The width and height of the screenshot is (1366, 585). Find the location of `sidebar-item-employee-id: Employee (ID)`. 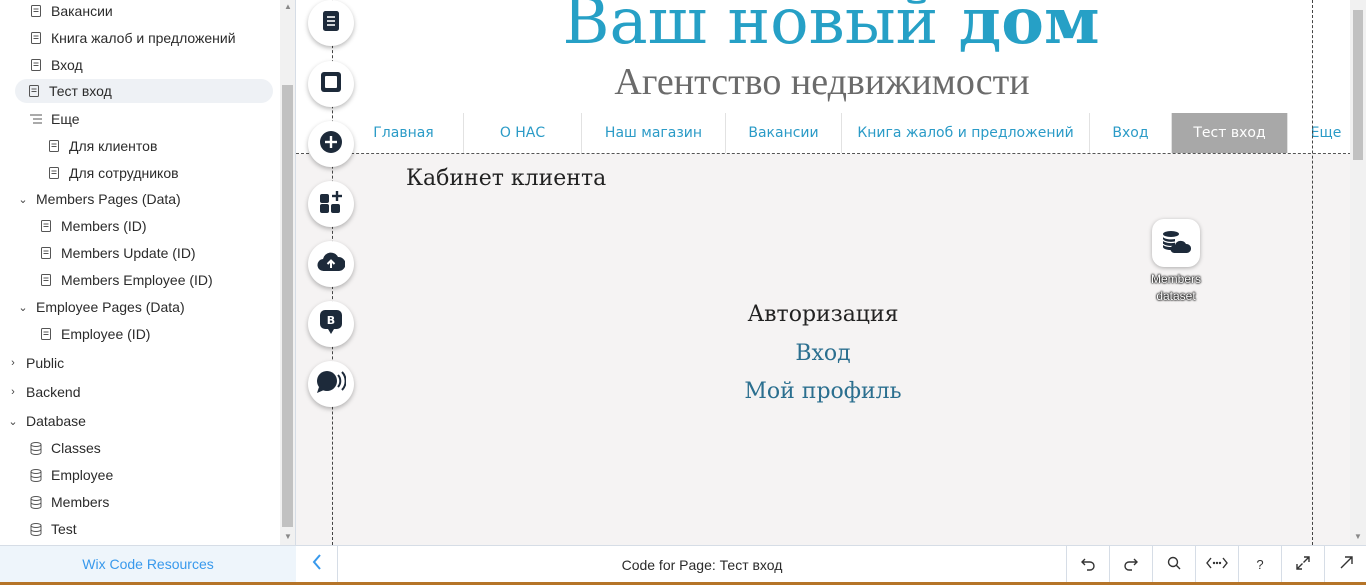

sidebar-item-employee-id: Employee (ID) is located at coordinates (94, 334).